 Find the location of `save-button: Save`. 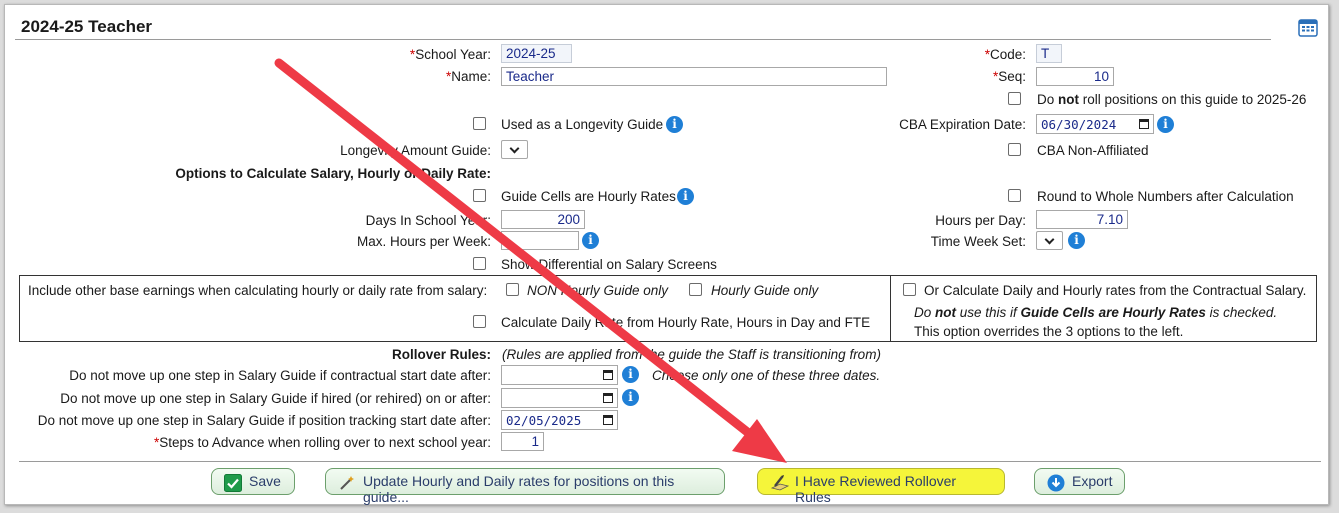

save-button: Save is located at coordinates (253, 481).